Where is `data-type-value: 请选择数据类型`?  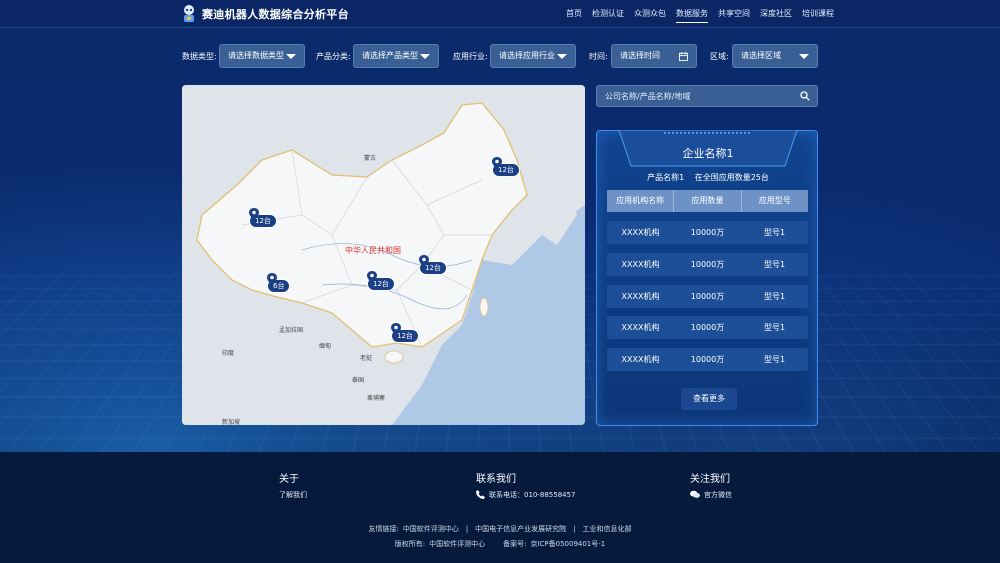 data-type-value: 请选择数据类型 is located at coordinates (256, 55).